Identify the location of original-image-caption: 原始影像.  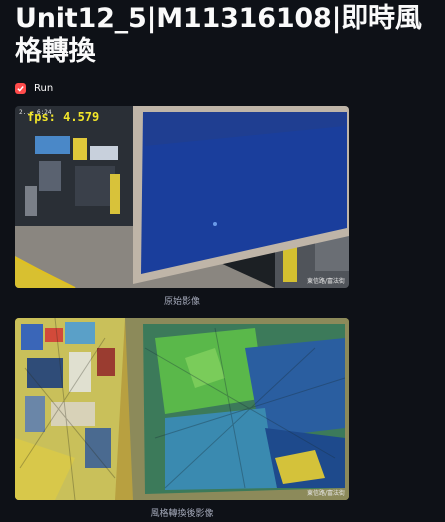
(181, 302).